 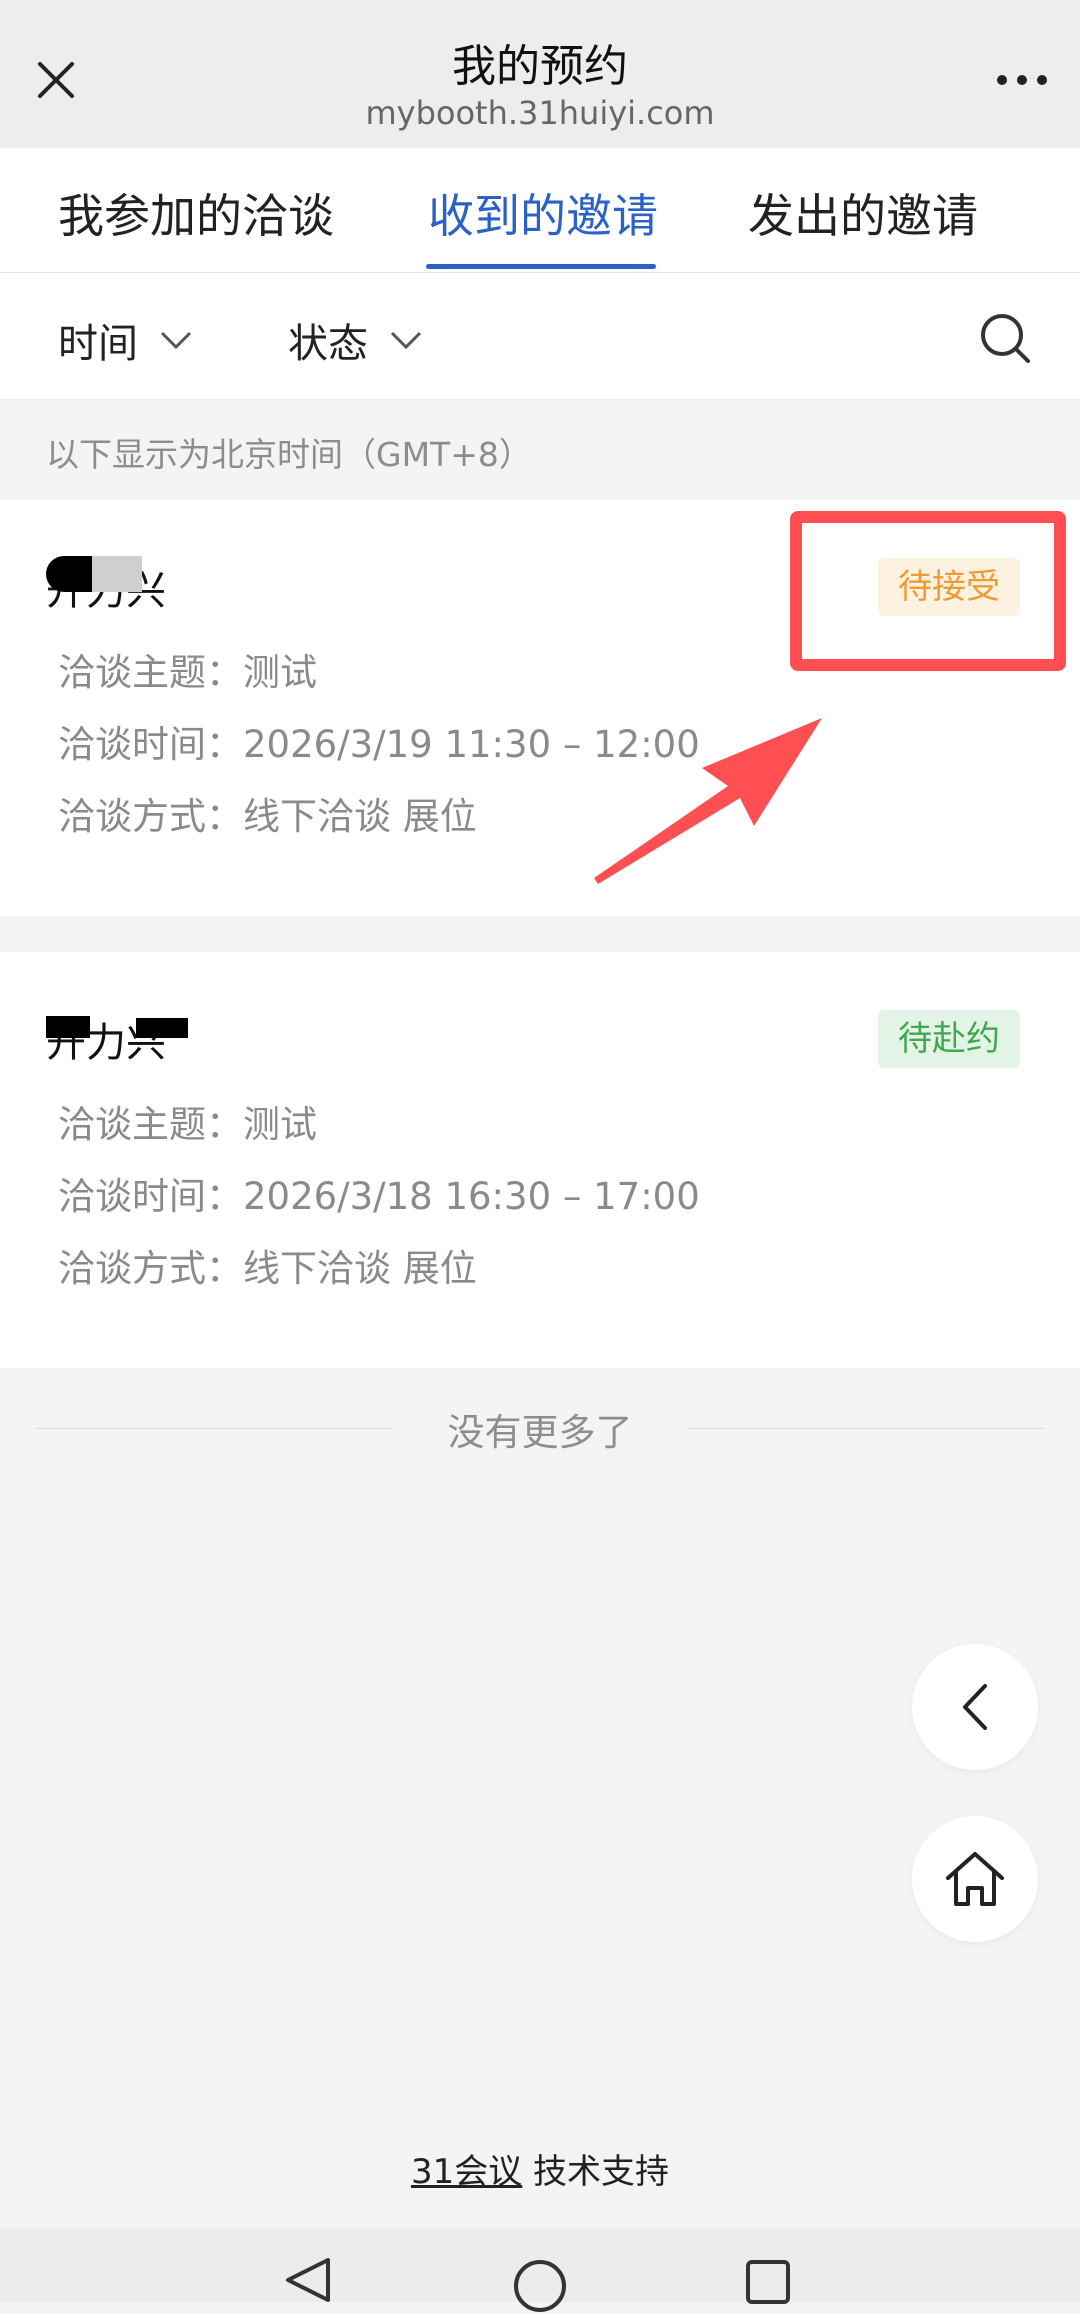 What do you see at coordinates (471, 1196) in the screenshot?
I see `time-value: 2026/3/18 16:30 – 17:00` at bounding box center [471, 1196].